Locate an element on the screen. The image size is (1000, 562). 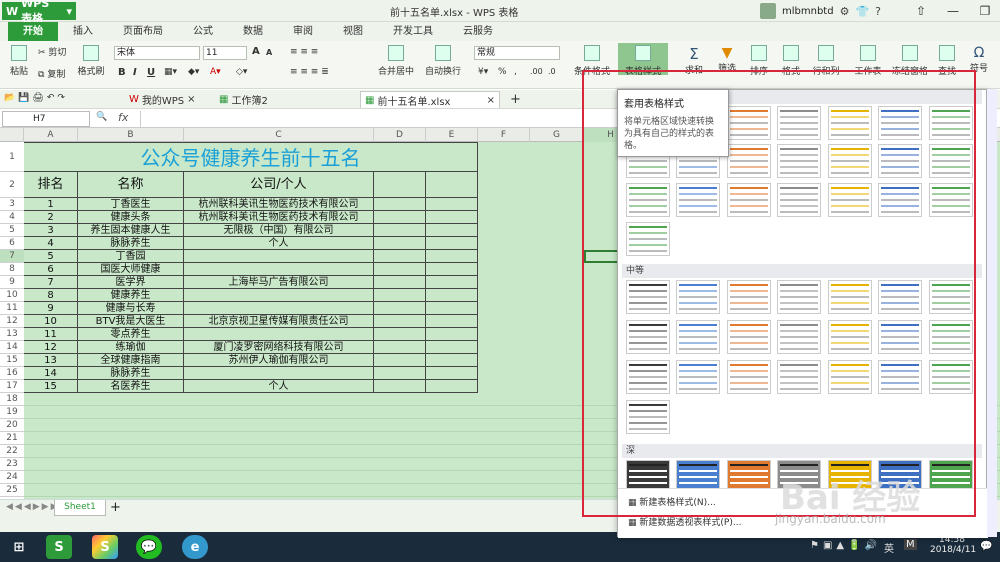
sogou-icon: S is located at coordinates (105, 547).